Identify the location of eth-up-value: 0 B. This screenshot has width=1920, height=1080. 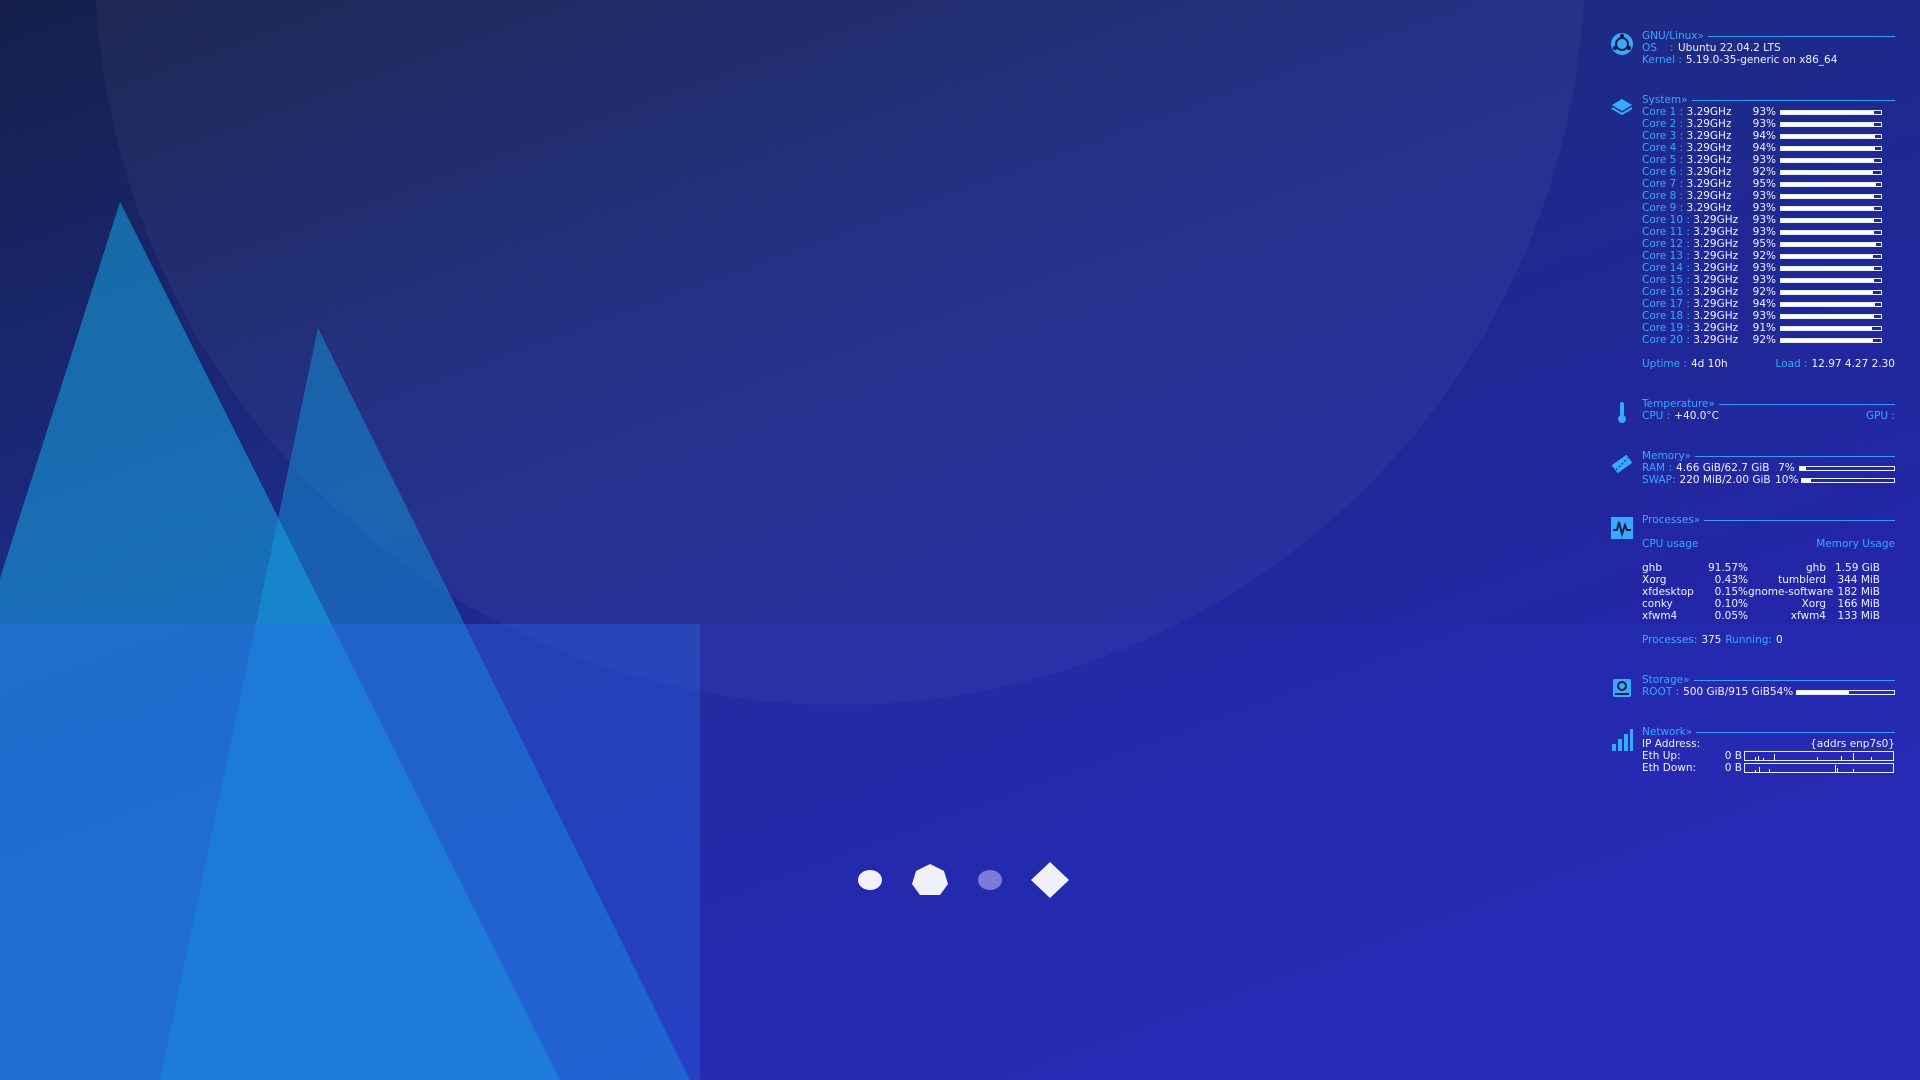
(1733, 756).